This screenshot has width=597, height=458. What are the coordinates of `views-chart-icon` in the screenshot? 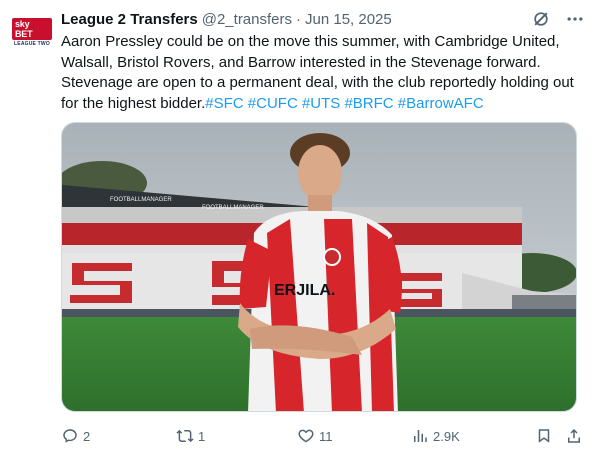 It's located at (420, 436).